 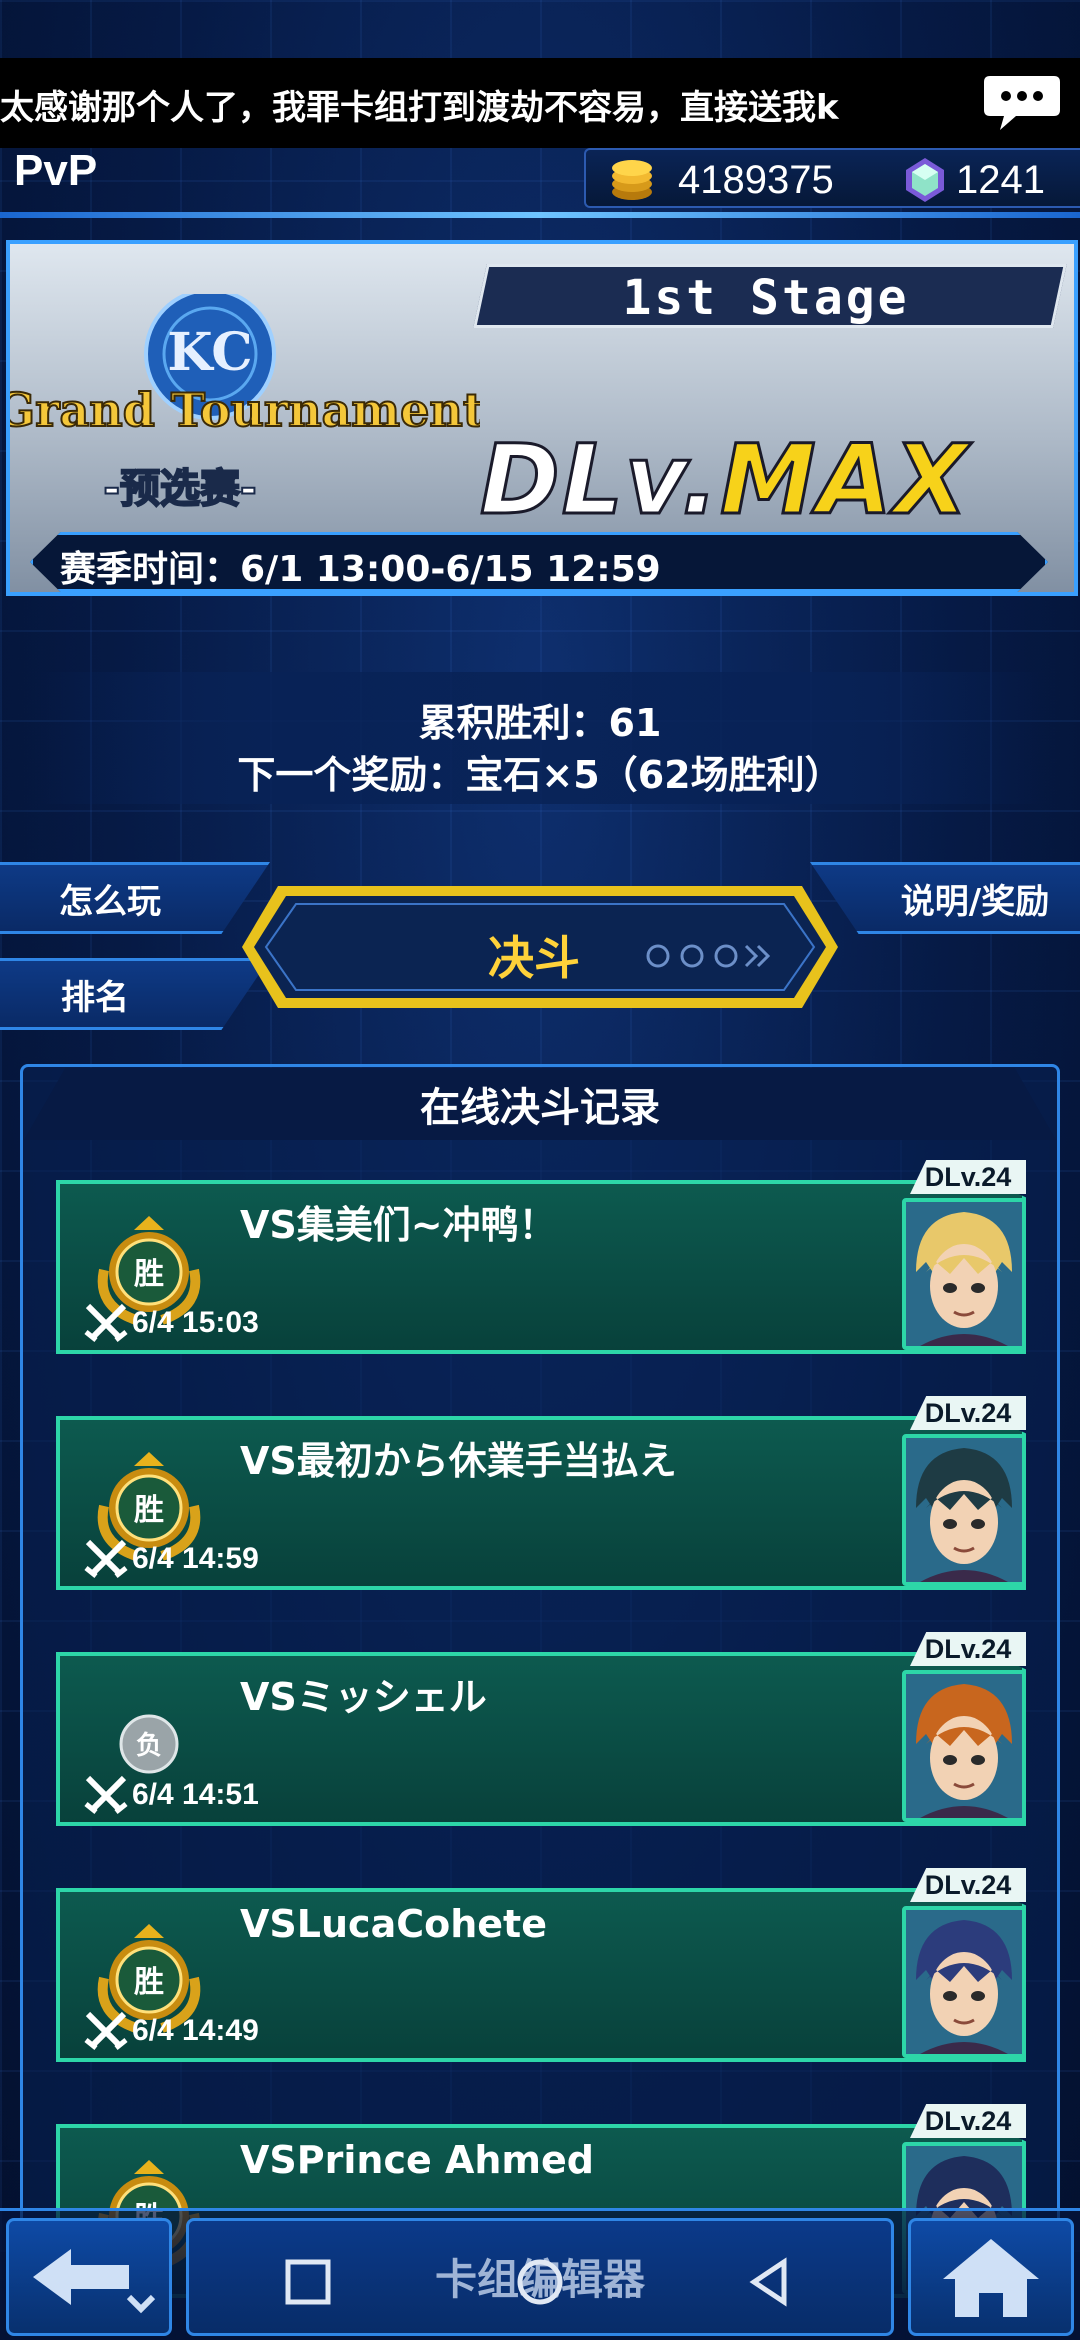 I want to click on duel-label: 决斗, so click(x=534, y=958).